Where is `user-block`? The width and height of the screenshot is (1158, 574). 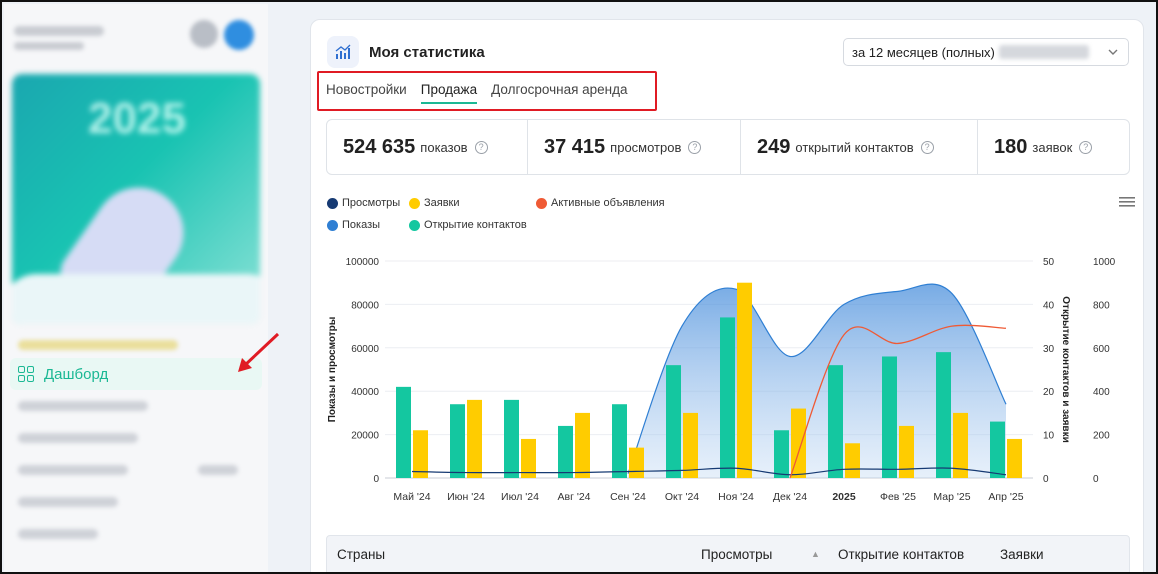 user-block is located at coordinates (136, 38).